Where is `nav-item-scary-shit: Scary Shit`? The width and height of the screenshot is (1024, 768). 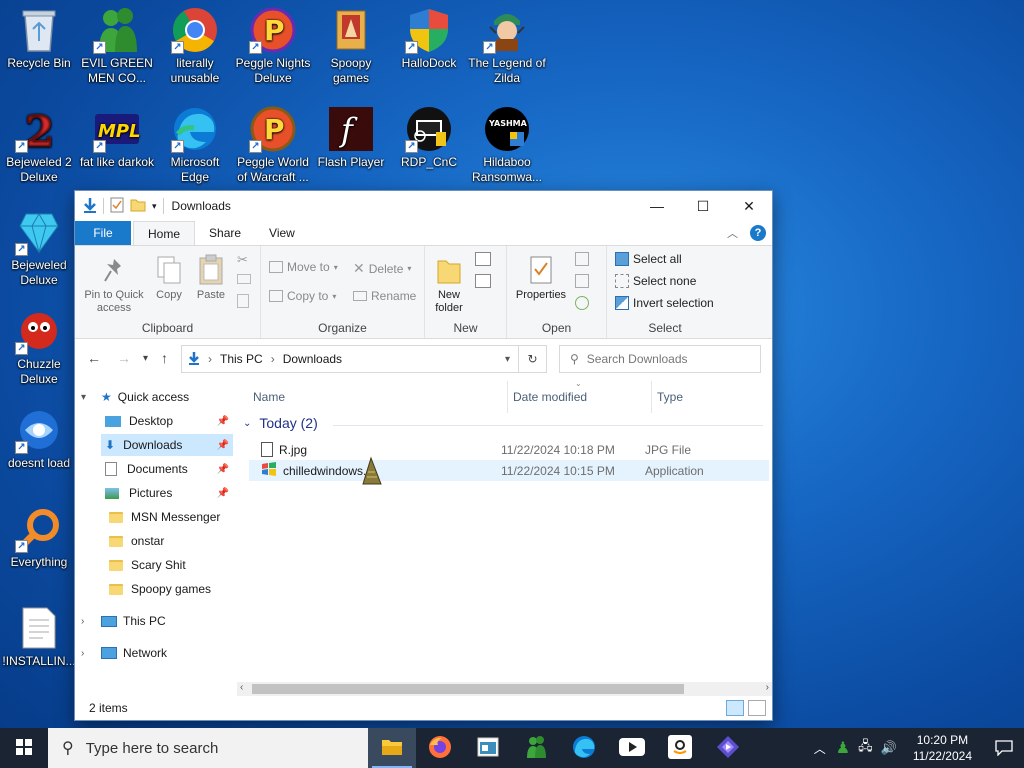
nav-item-scary-shit: Scary Shit is located at coordinates (147, 565).